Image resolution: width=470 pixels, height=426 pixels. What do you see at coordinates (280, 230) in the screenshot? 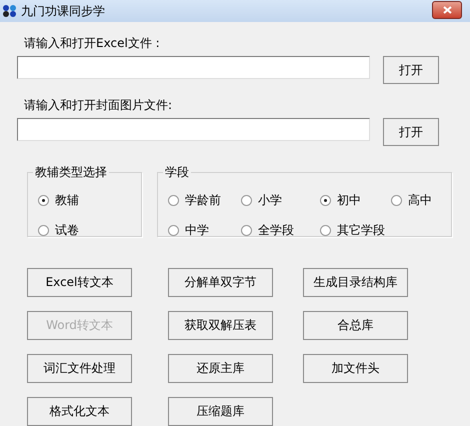
I see `radio-option: 全学段` at bounding box center [280, 230].